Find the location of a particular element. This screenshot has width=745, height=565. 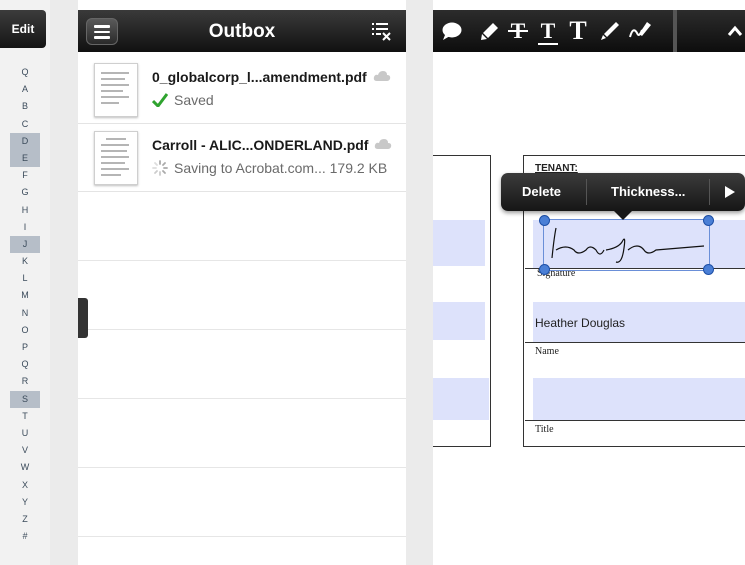

index-panel: Edit Q A B C D E F G H I J K L M N O P Q R S T U V W X Y Z # is located at coordinates (25, 282).